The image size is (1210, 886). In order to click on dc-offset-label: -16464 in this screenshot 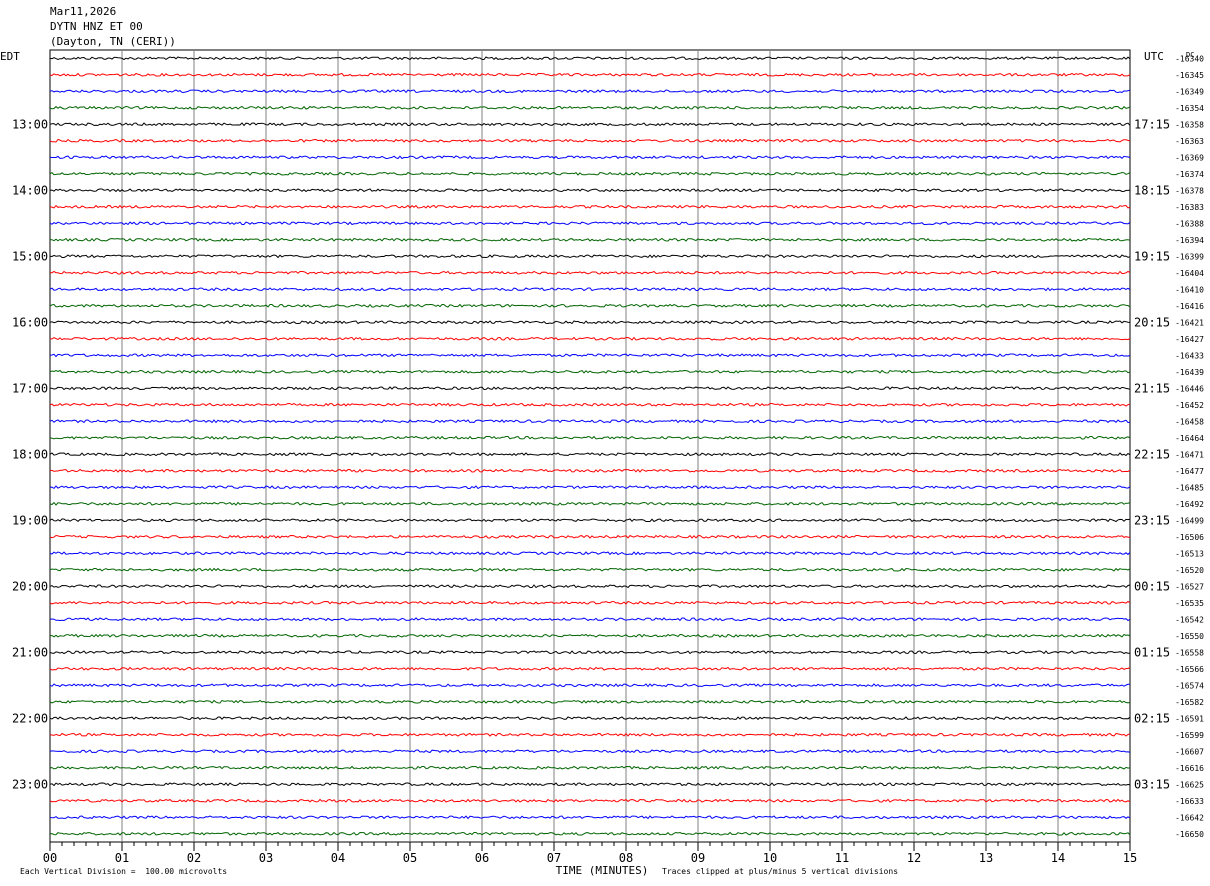, I will do `click(1189, 438)`.